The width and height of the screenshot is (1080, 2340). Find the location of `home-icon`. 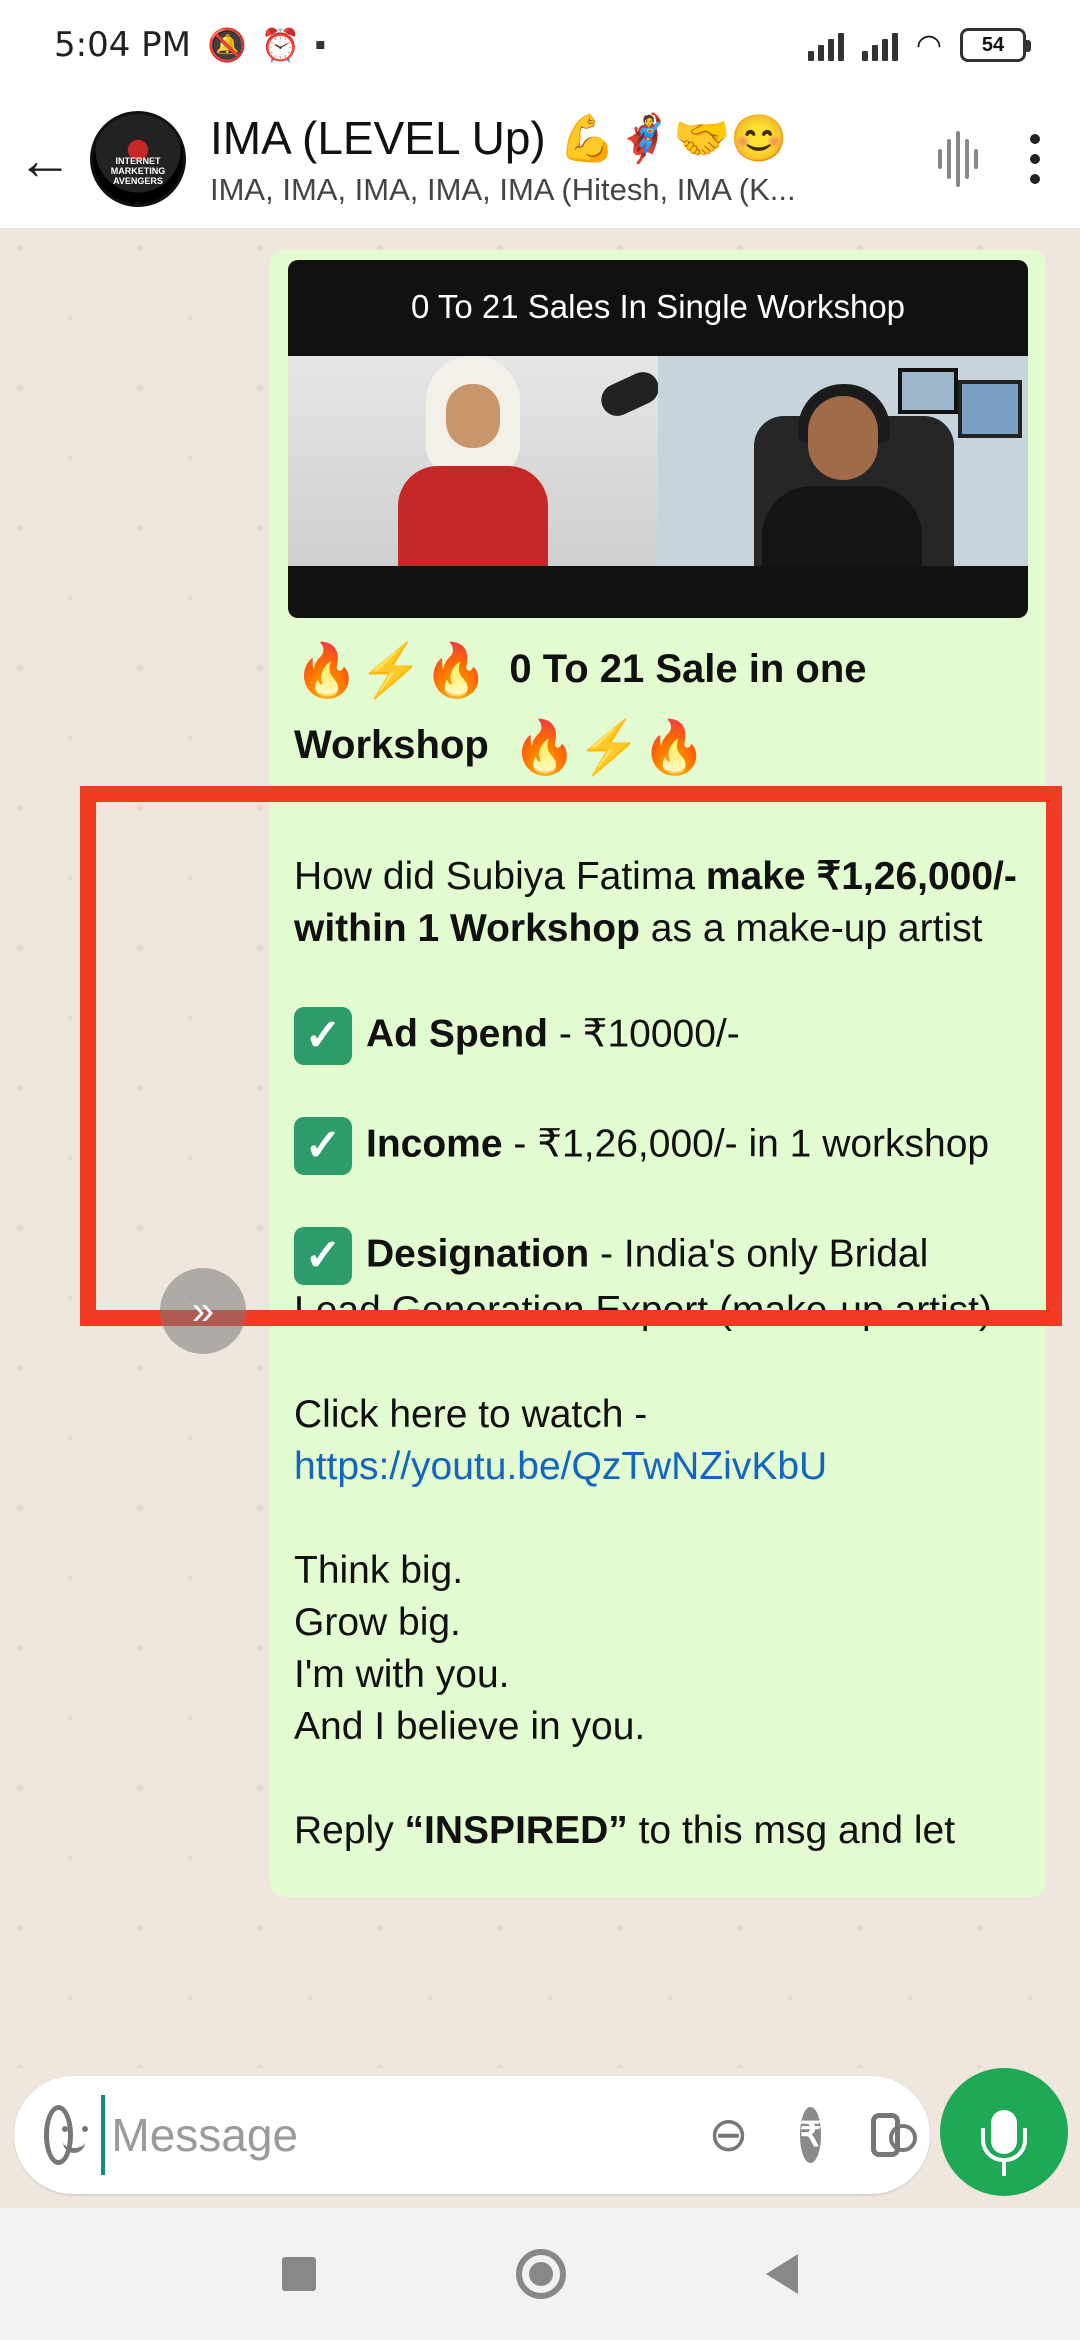

home-icon is located at coordinates (541, 2274).